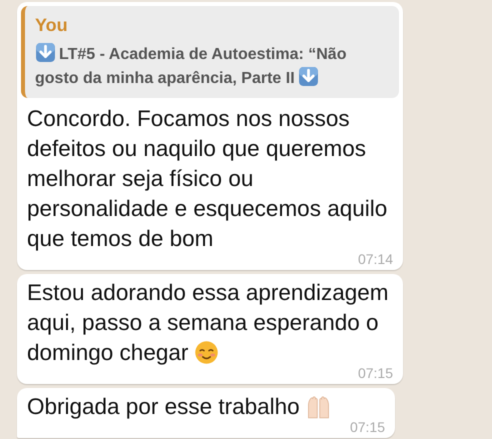 The image size is (492, 439). Describe the element at coordinates (211, 66) in the screenshot. I see `quote-text: LT#5 - Academia de Autoestima: “Não gosto da minha aparência, Parte II` at that location.